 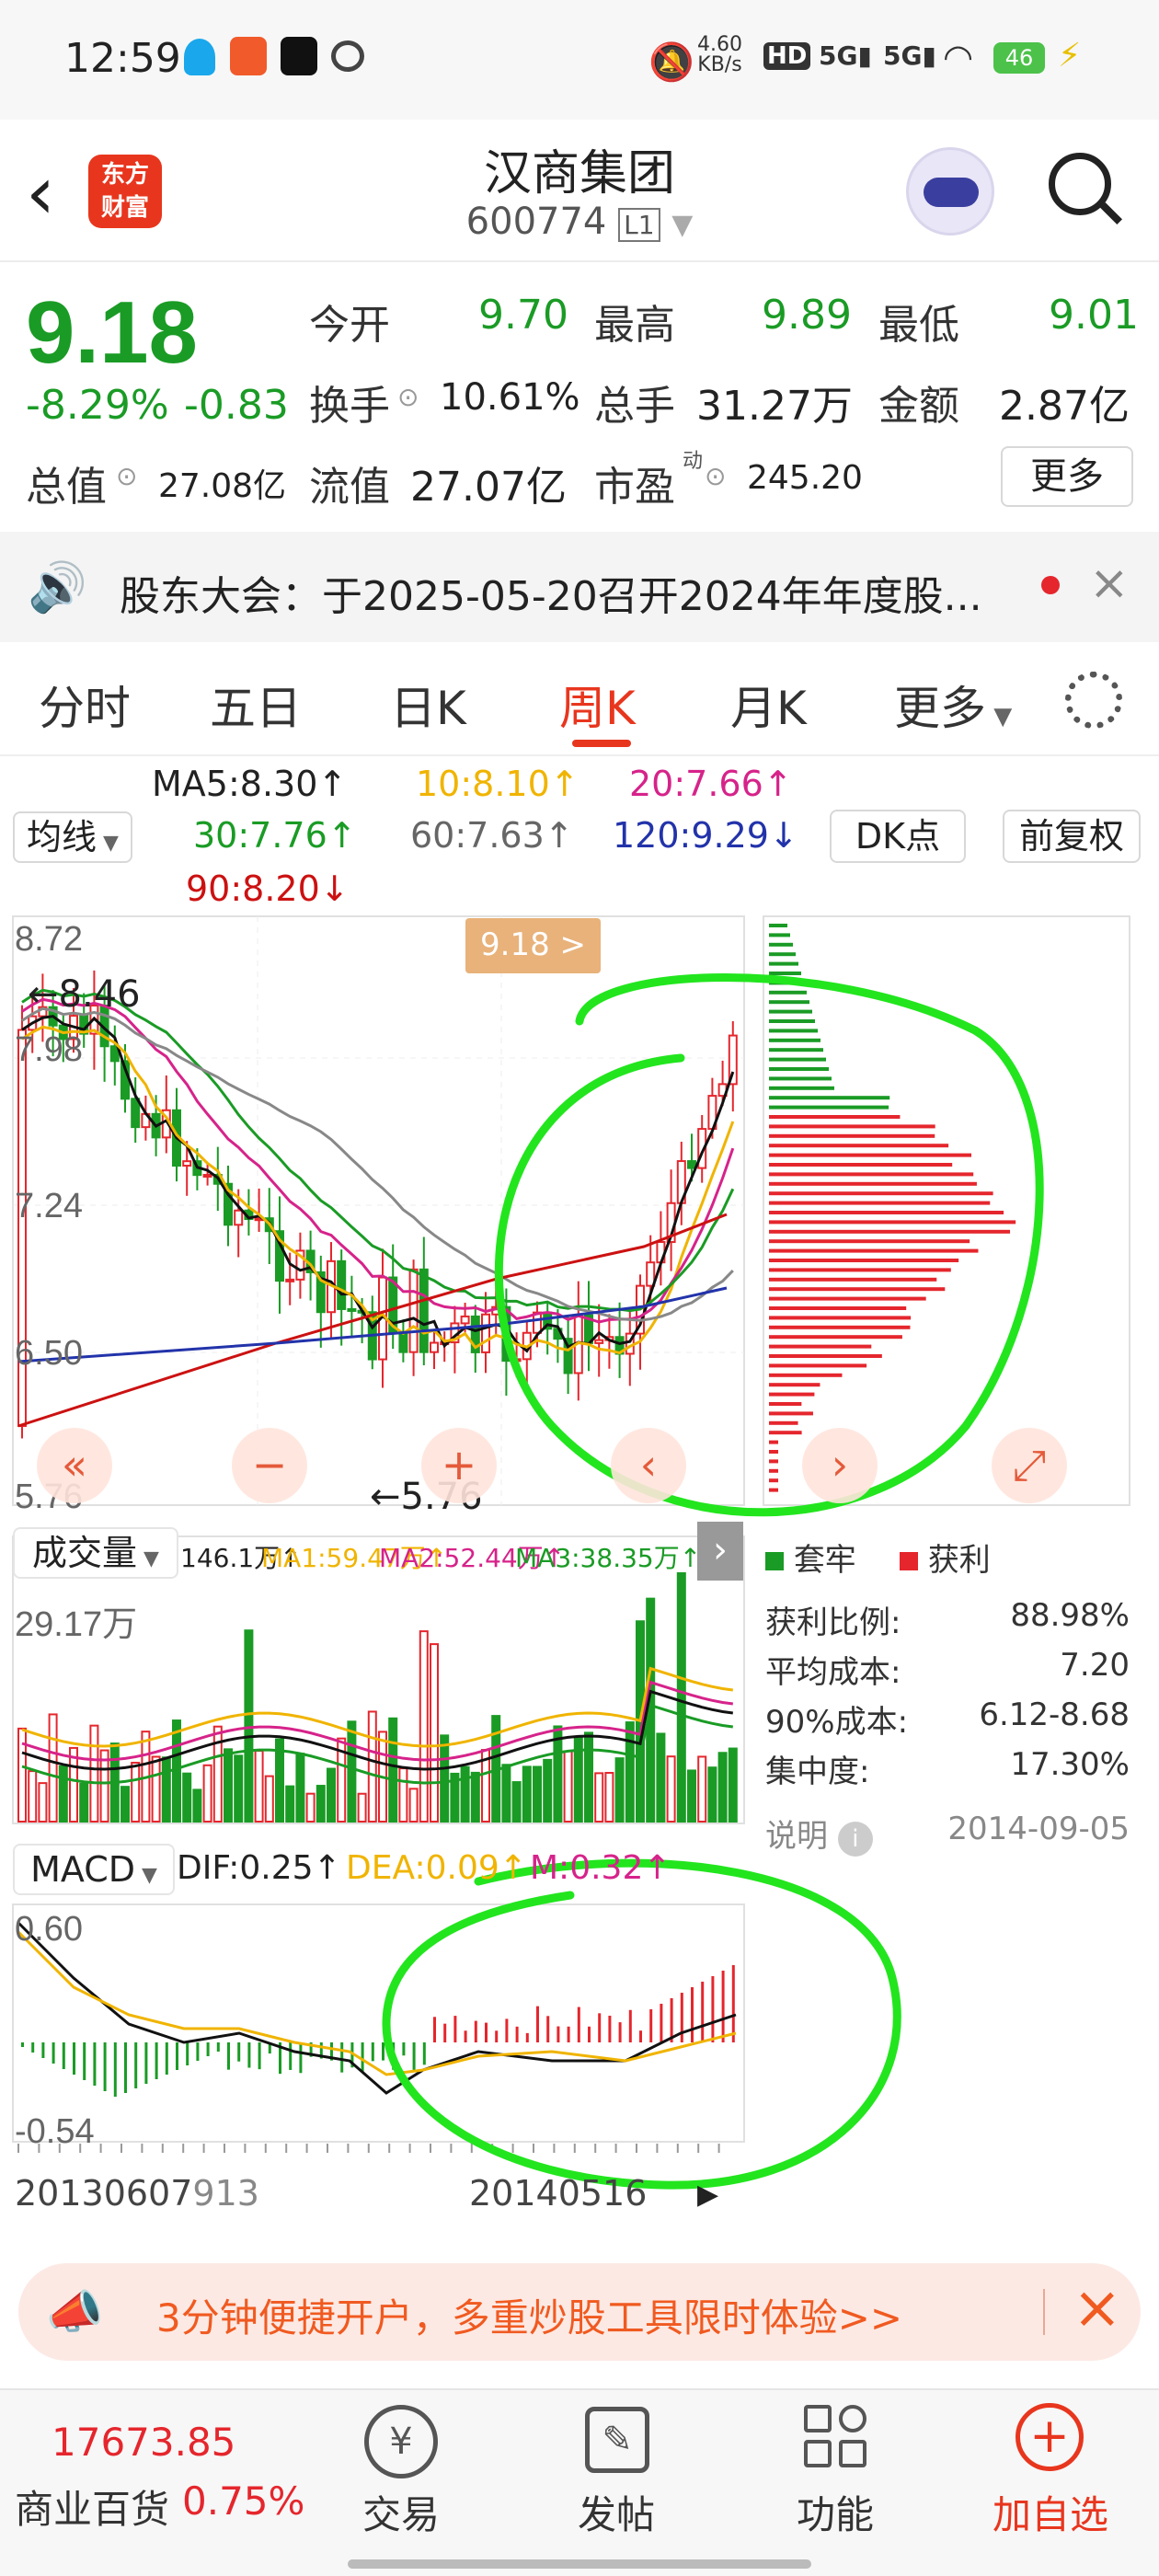 I want to click on nav-function: 功能, so click(x=835, y=2512).